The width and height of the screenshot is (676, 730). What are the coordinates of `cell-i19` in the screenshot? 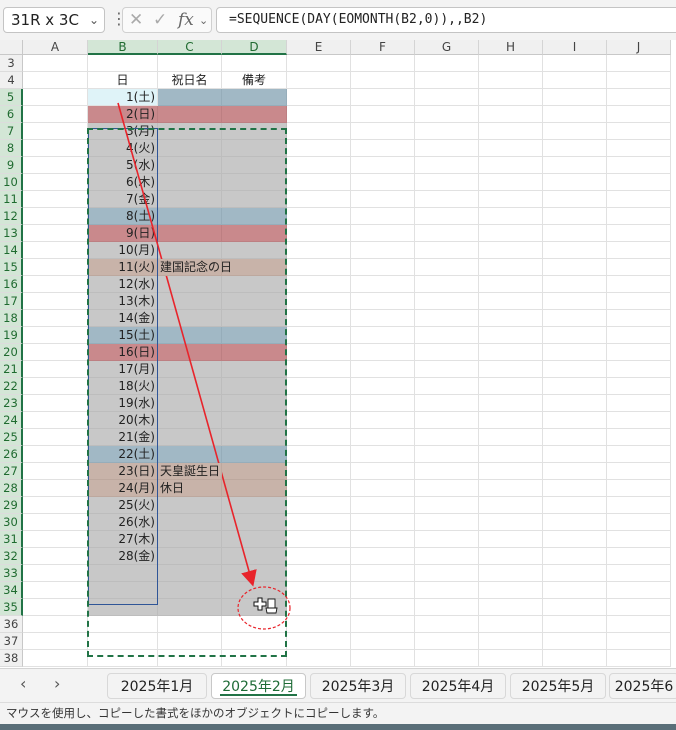 It's located at (575, 335).